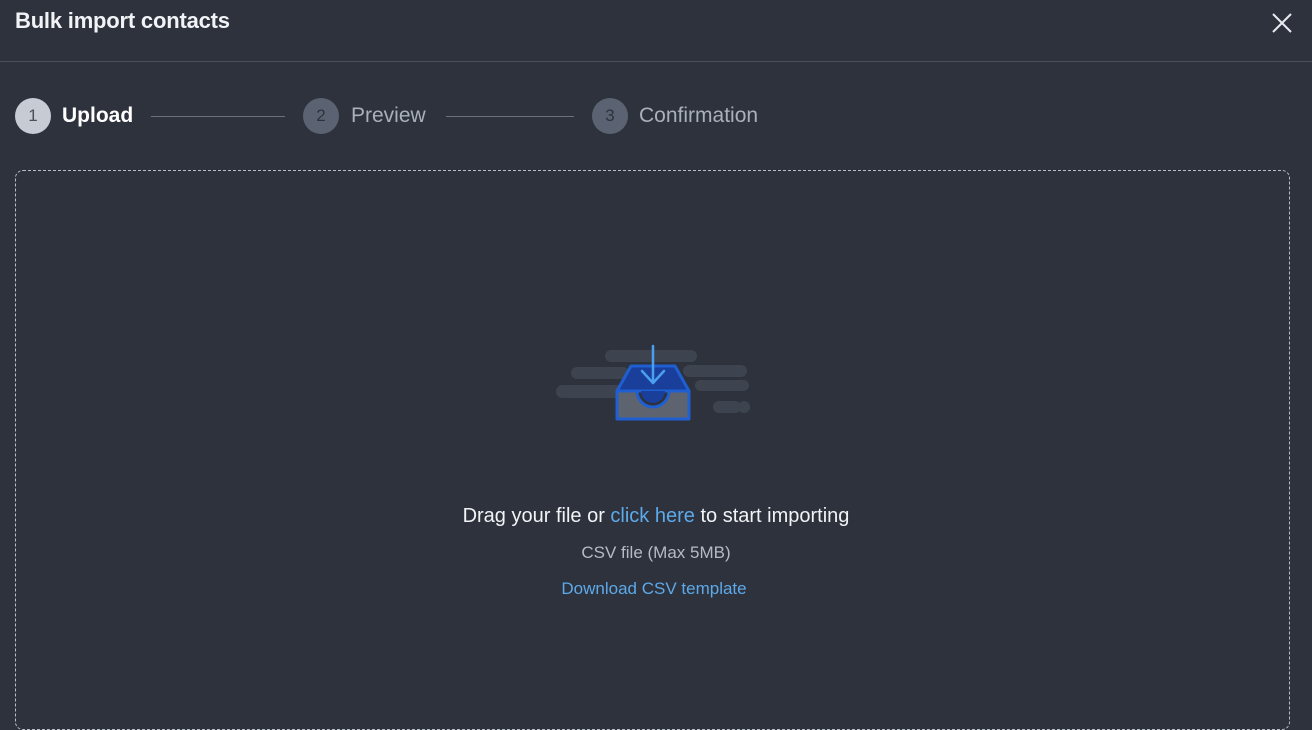 The width and height of the screenshot is (1312, 730). I want to click on step-3-label: Confirmation, so click(699, 115).